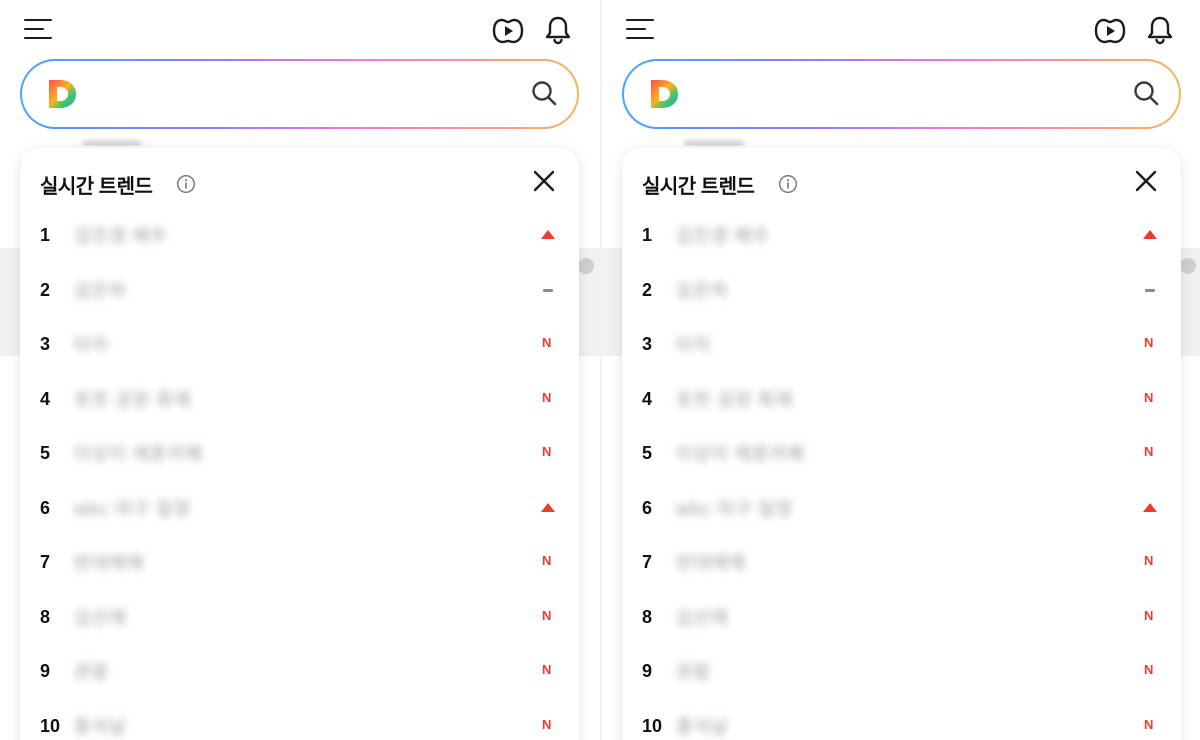 Image resolution: width=1200 pixels, height=740 pixels. Describe the element at coordinates (1150, 290) in the screenshot. I see `rank-same-icon` at that location.